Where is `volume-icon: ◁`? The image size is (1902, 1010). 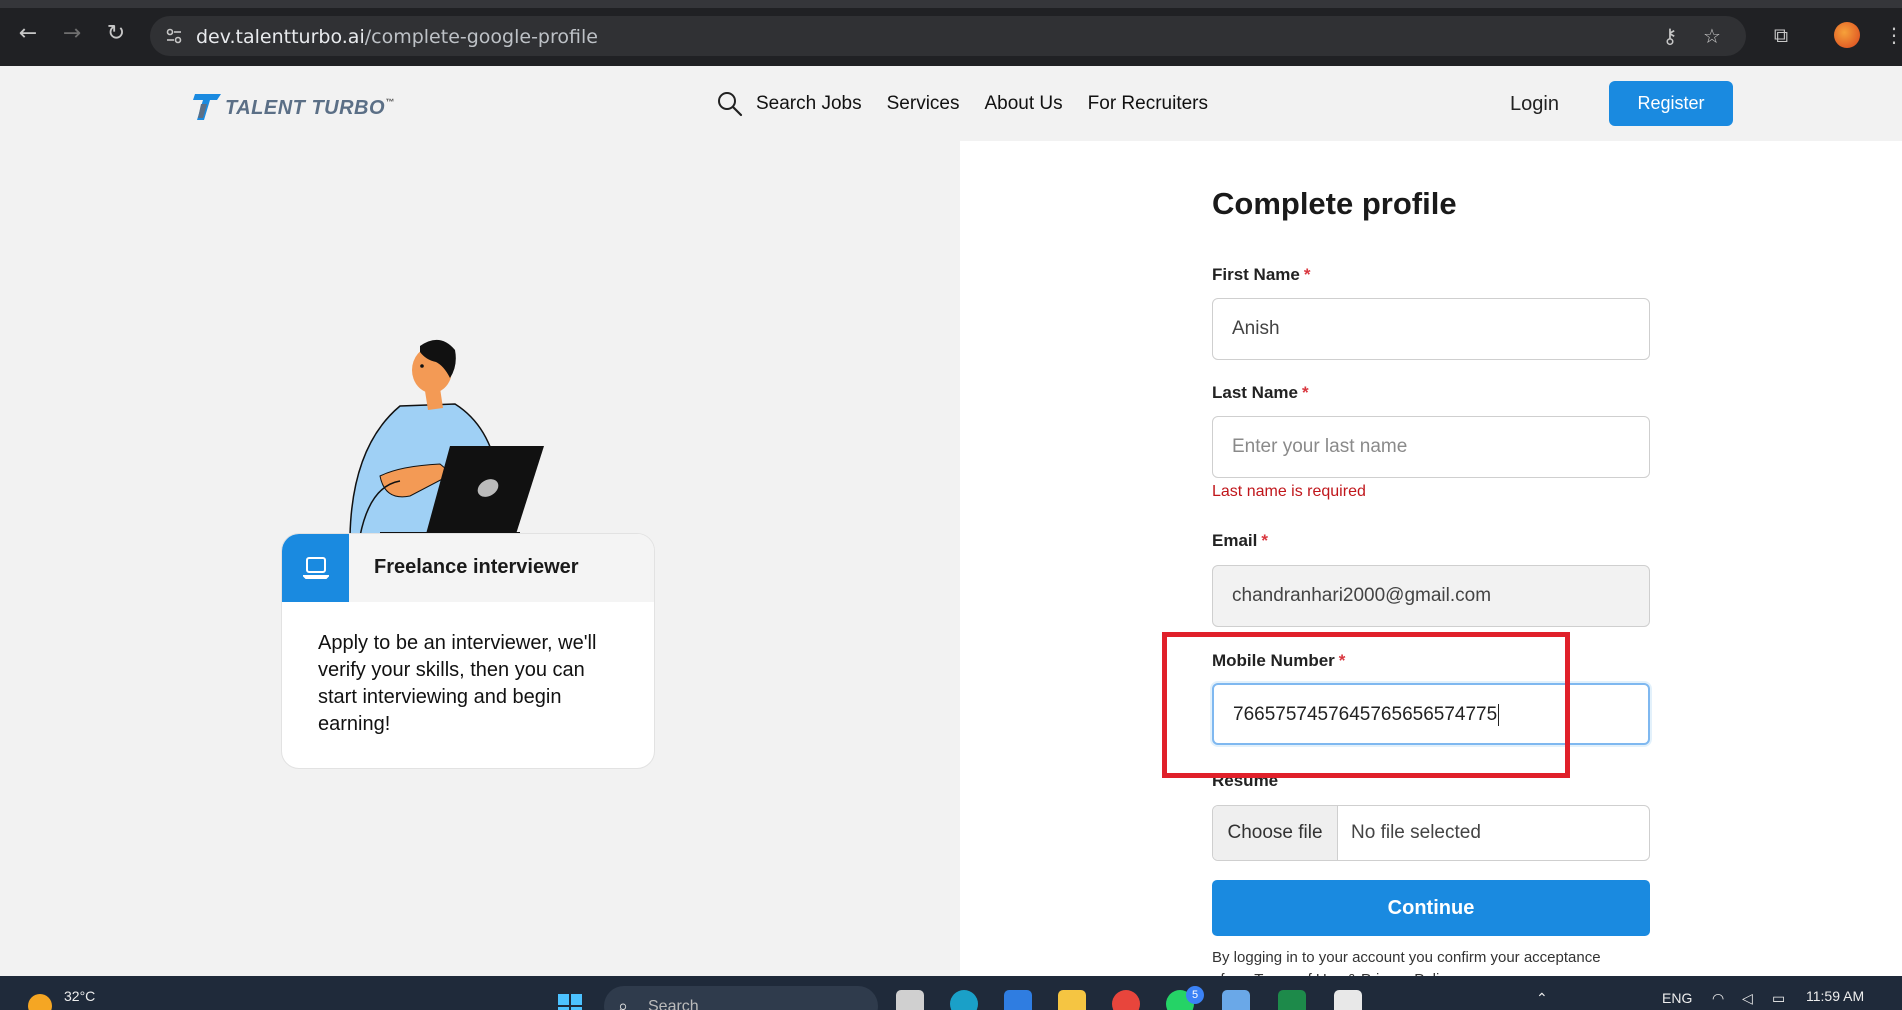 volume-icon: ◁ is located at coordinates (1747, 998).